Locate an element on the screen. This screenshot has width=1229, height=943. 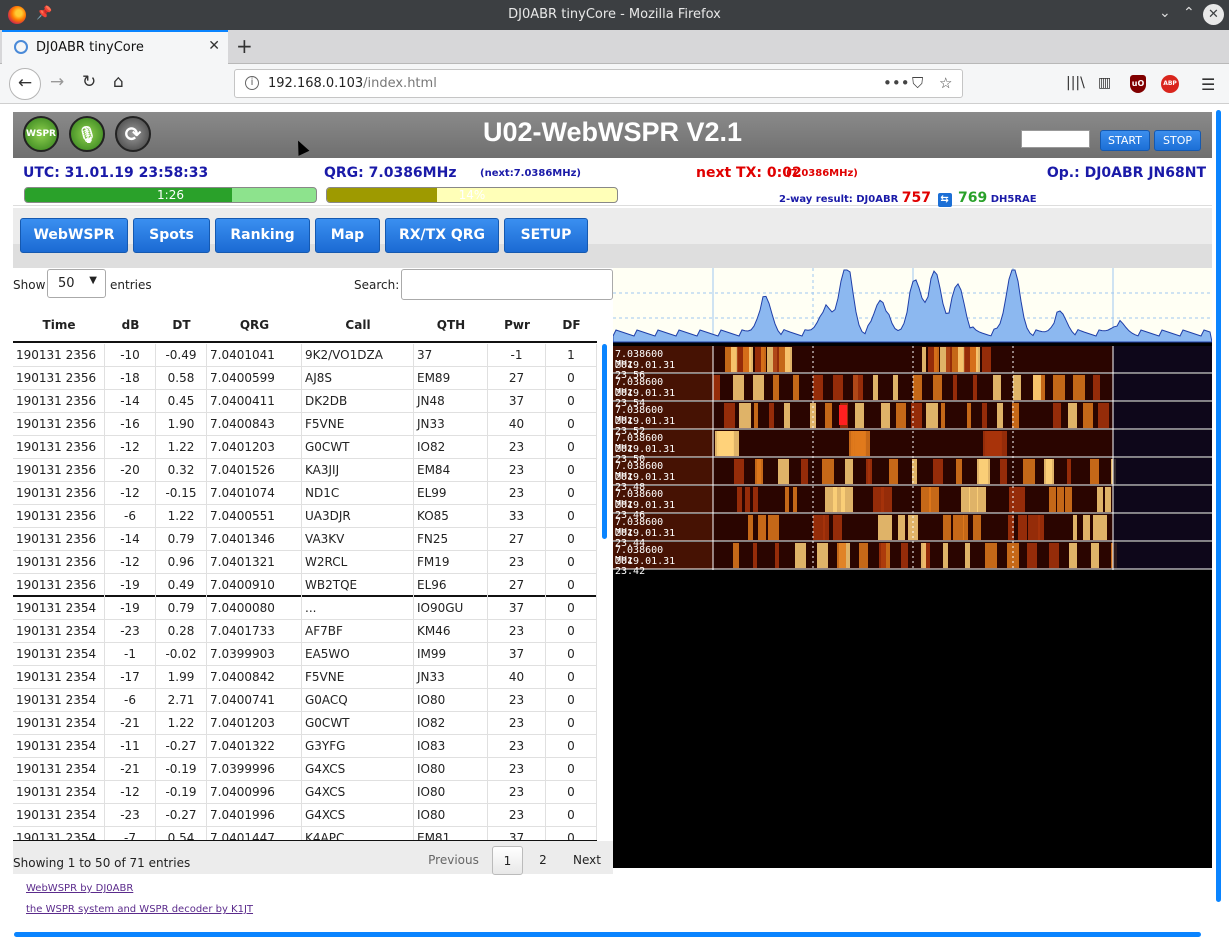
table-row: 190131 2354 -1 -0.02 7.0399903 EA5WO IM99 37 0 is located at coordinates (305, 654).